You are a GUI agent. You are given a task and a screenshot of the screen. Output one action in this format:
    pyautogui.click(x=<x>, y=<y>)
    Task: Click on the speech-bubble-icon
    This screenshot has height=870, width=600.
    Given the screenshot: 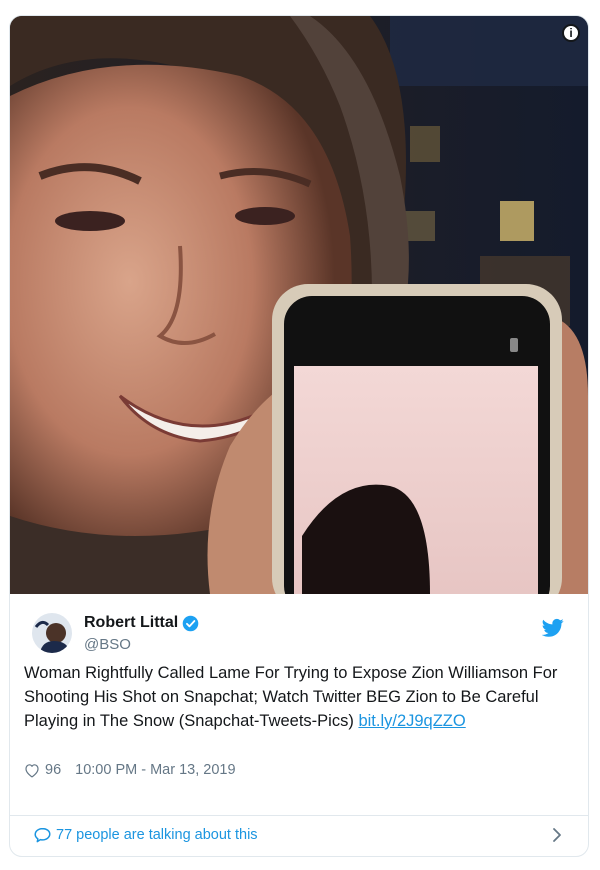 What is the action you would take?
    pyautogui.click(x=42, y=835)
    